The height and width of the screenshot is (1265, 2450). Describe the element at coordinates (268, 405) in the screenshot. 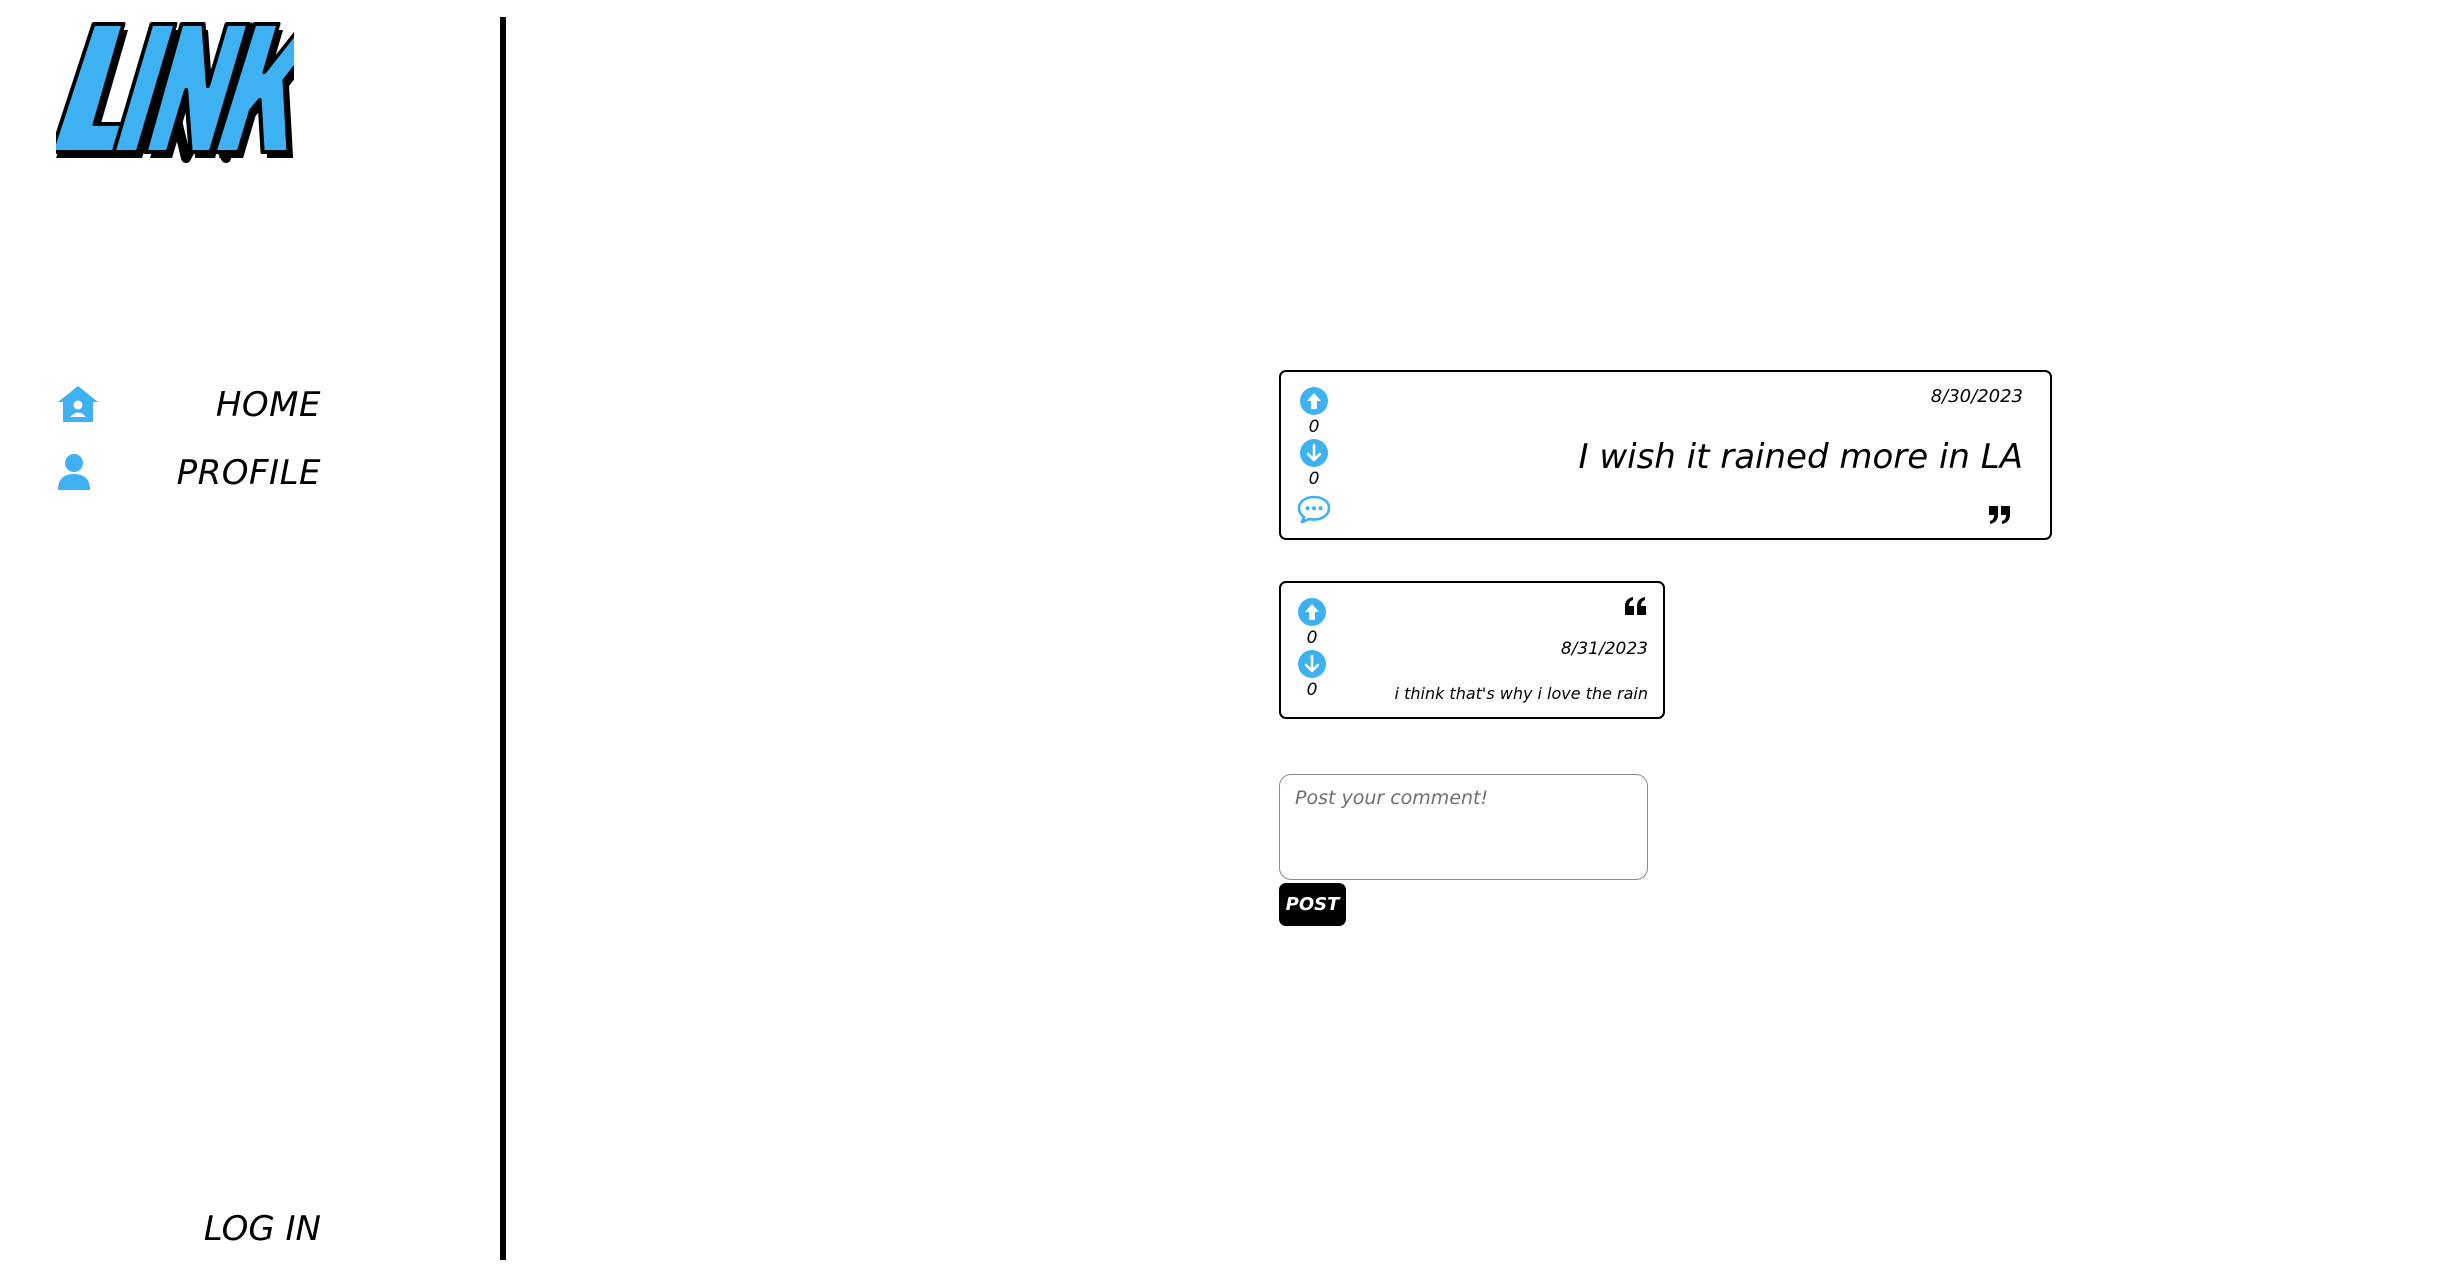

I see `sidebar-item-label: HOME` at that location.